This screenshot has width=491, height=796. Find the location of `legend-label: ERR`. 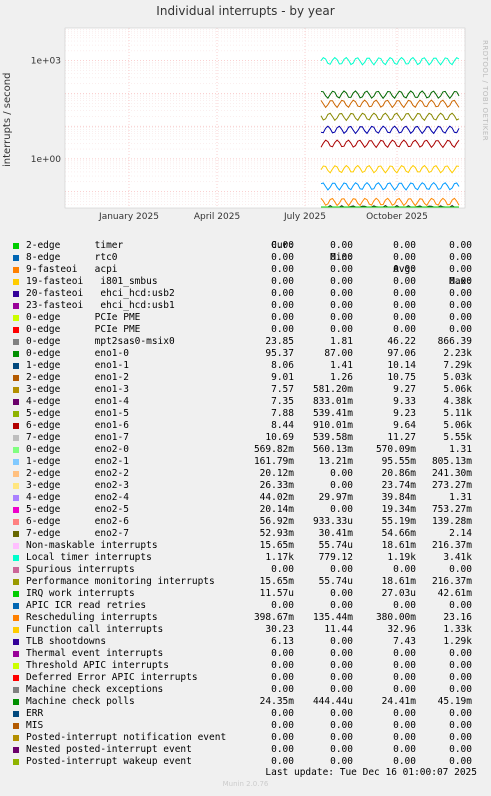

legend-label: ERR is located at coordinates (35, 713).